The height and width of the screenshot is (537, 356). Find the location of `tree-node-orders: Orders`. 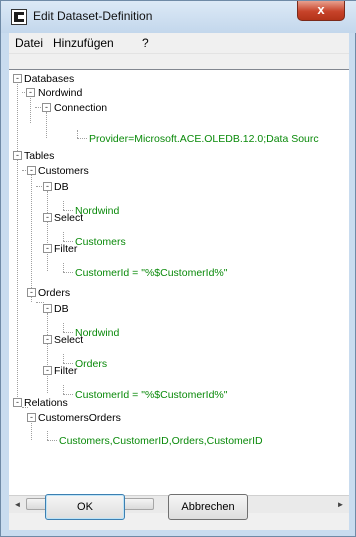

tree-node-orders: Orders is located at coordinates (54, 293).